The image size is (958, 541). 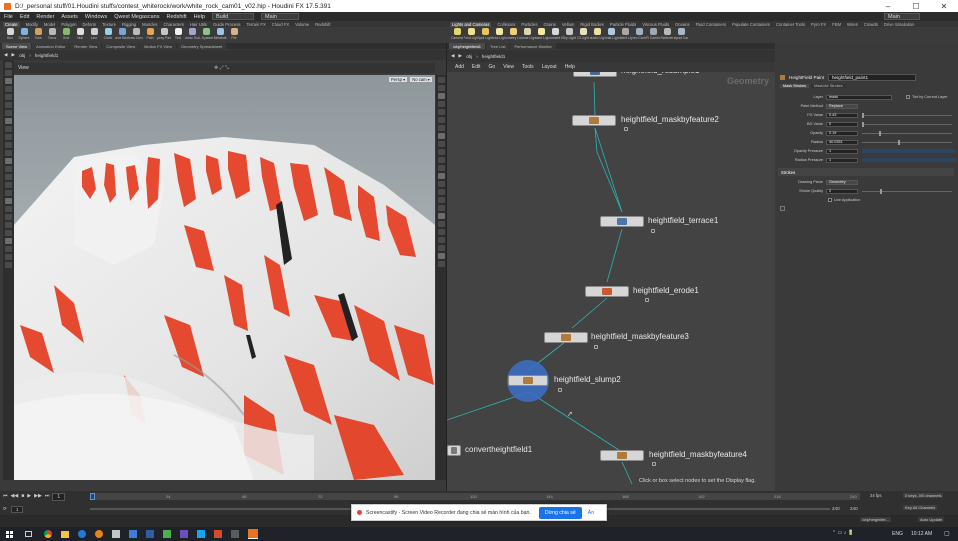 I want to click on node-heightfield-slump2: heightfield_slump2, so click(x=564, y=383).